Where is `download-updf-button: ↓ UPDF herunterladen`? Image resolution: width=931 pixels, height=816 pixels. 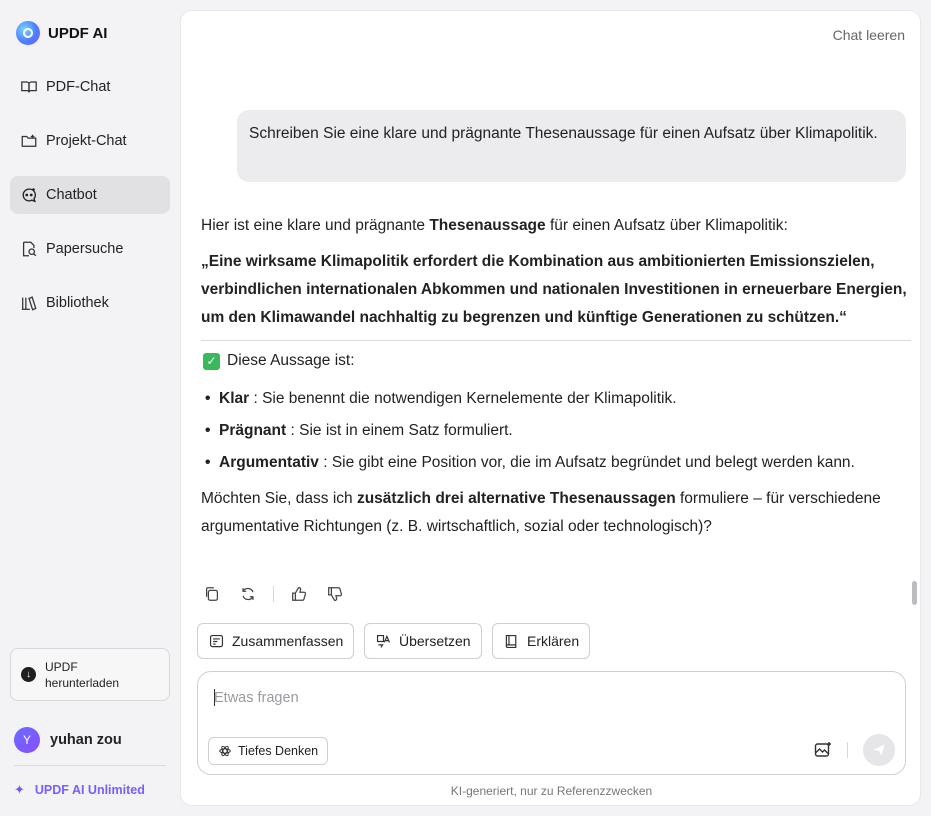 download-updf-button: ↓ UPDF herunterladen is located at coordinates (90, 674).